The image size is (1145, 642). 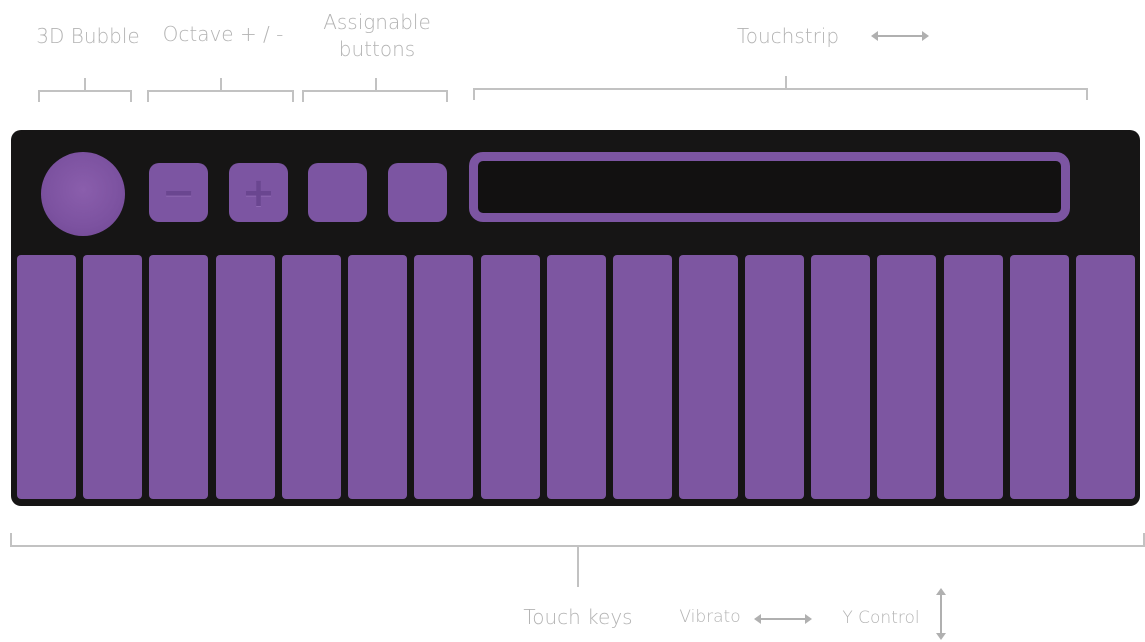 What do you see at coordinates (375, 90) in the screenshot?
I see `bracket-assignable` at bounding box center [375, 90].